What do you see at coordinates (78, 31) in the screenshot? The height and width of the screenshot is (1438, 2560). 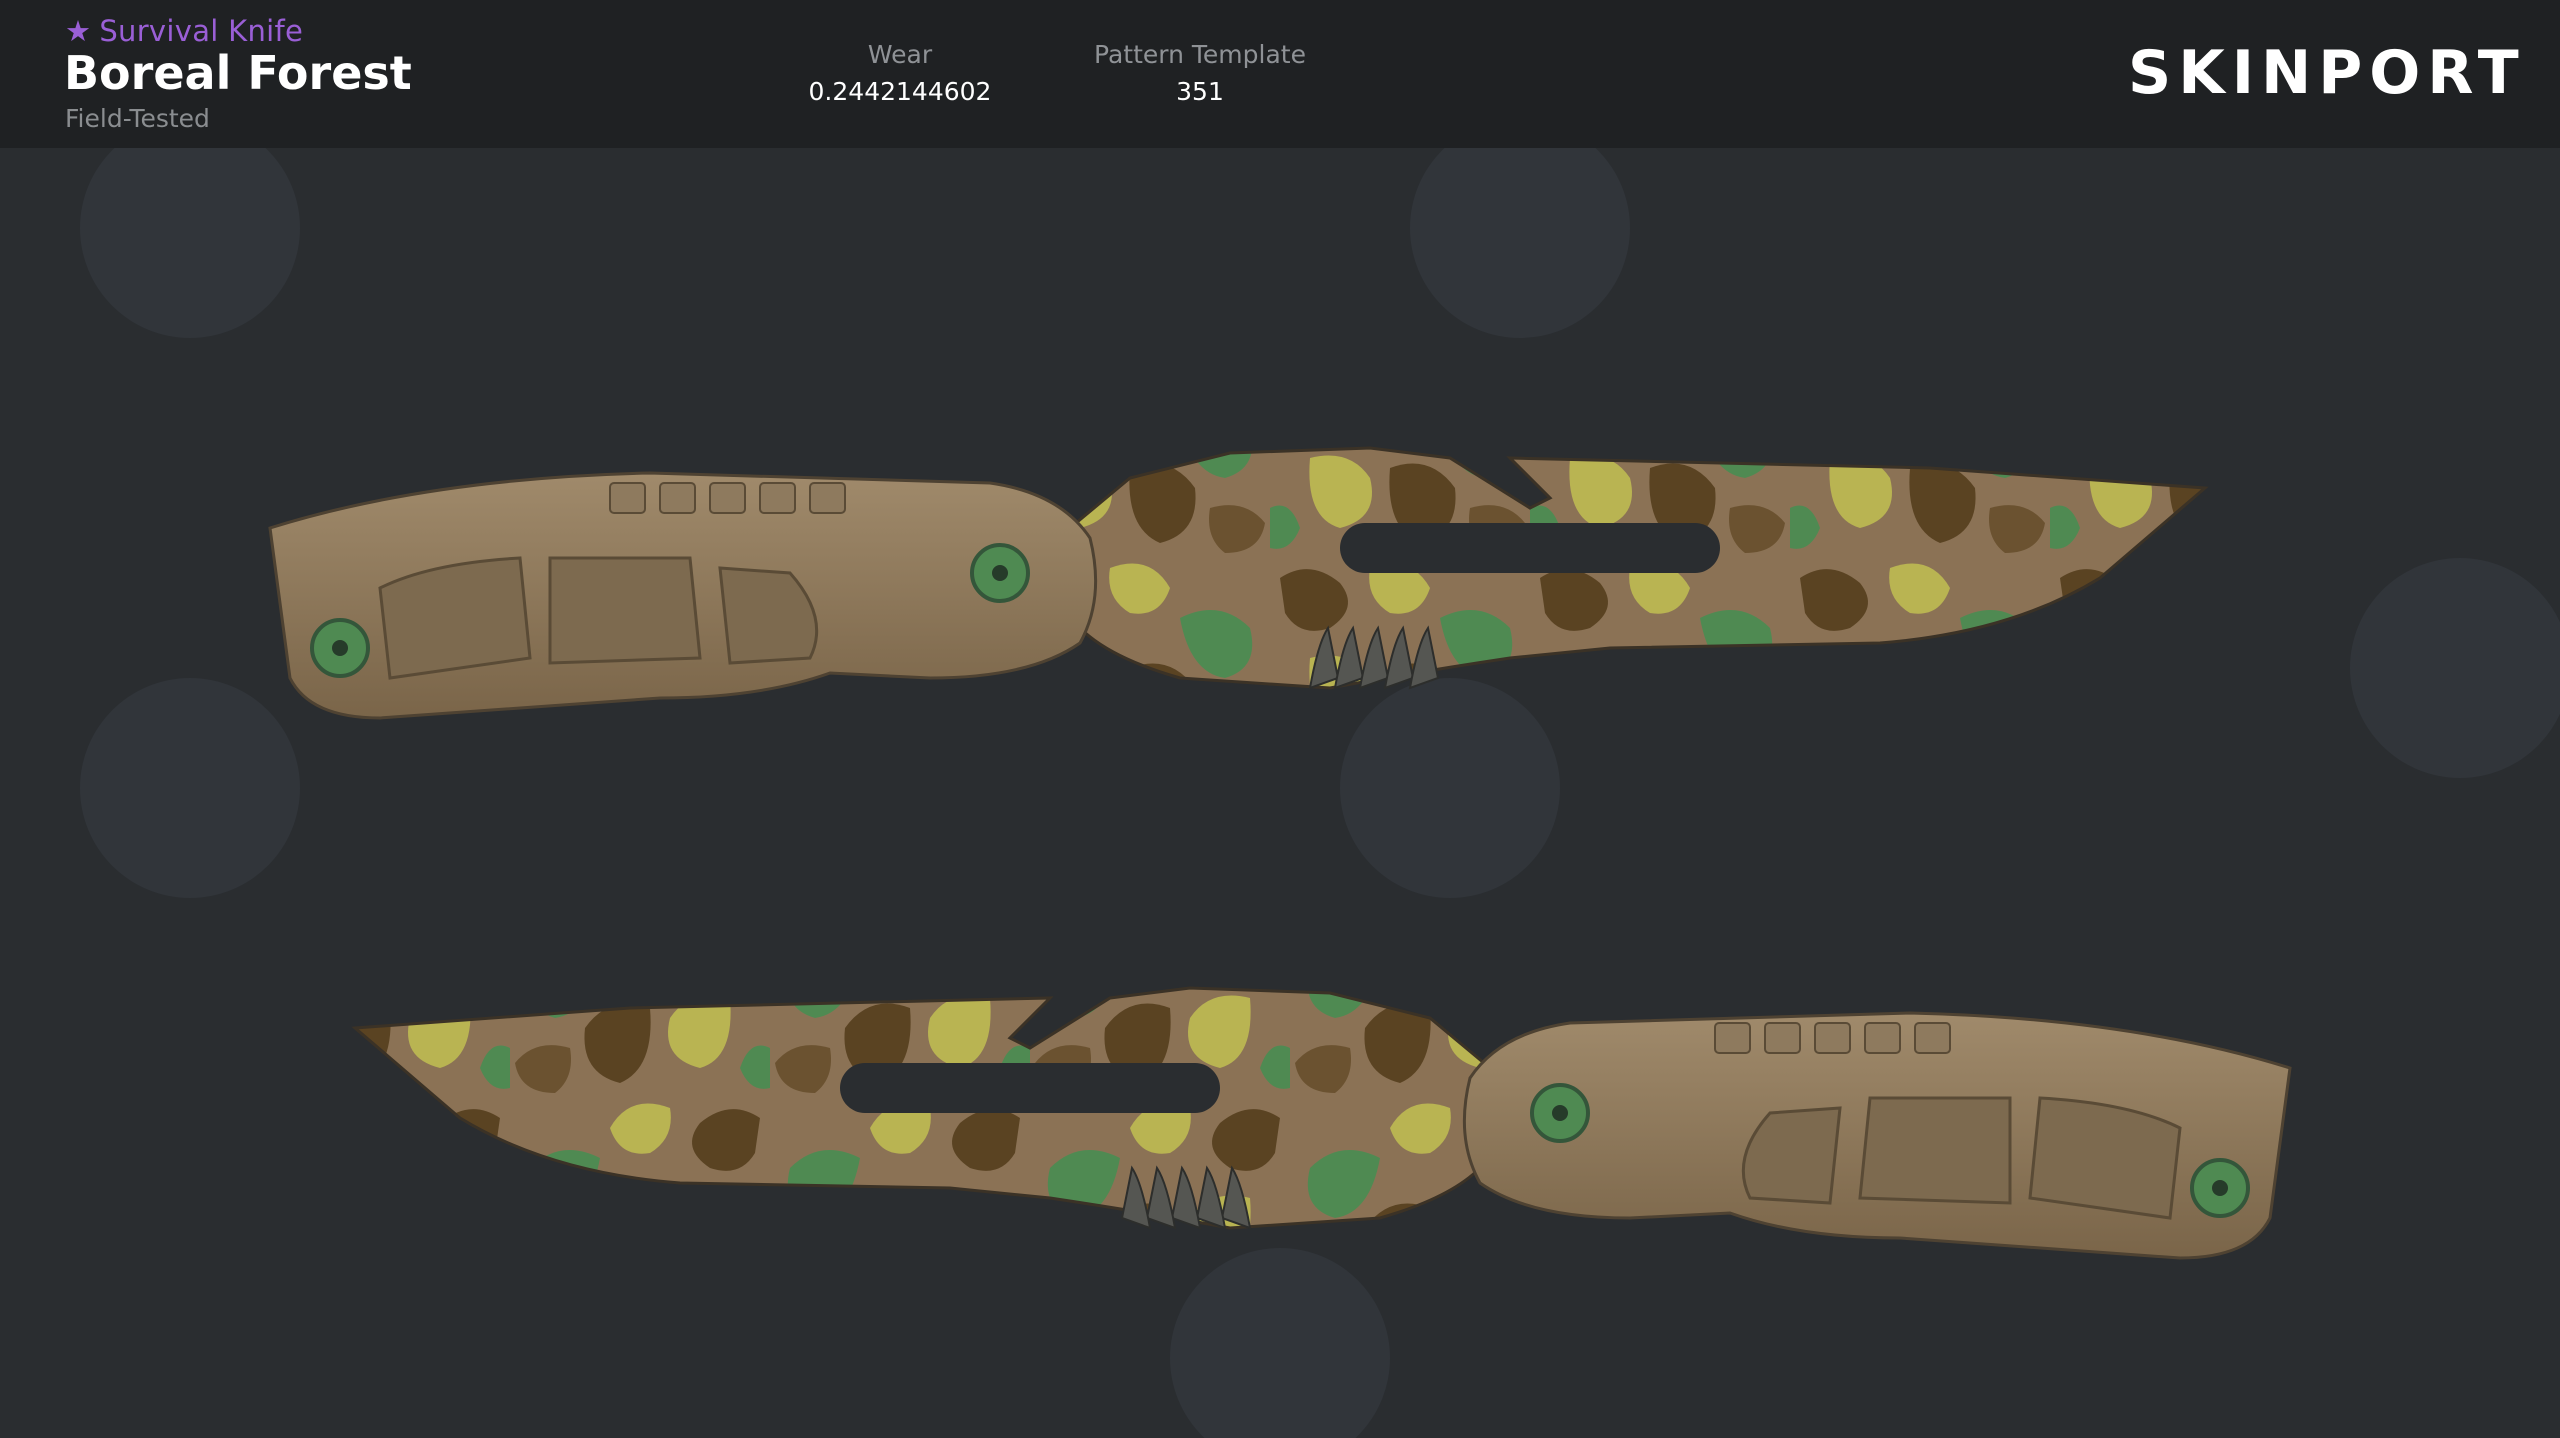 I see `star-icon: ★` at bounding box center [78, 31].